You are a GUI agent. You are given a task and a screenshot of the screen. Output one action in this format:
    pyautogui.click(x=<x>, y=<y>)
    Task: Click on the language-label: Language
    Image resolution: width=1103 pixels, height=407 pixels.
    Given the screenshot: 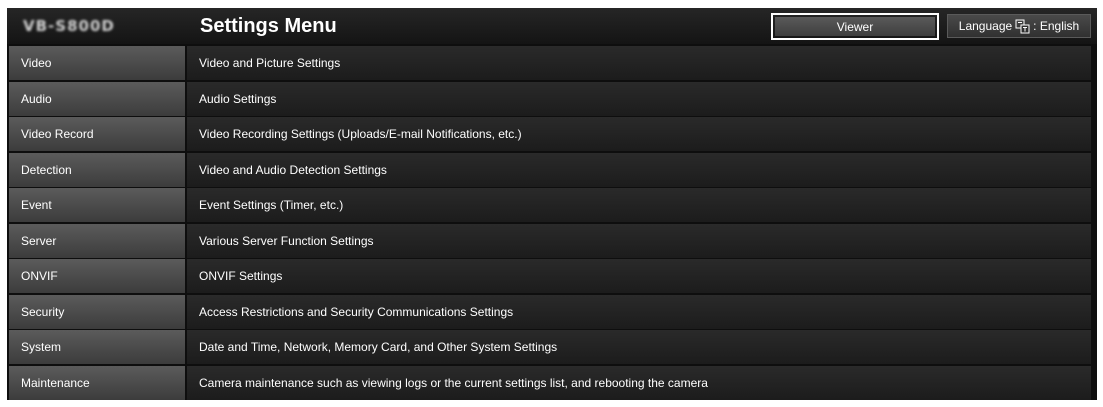 What is the action you would take?
    pyautogui.click(x=985, y=26)
    